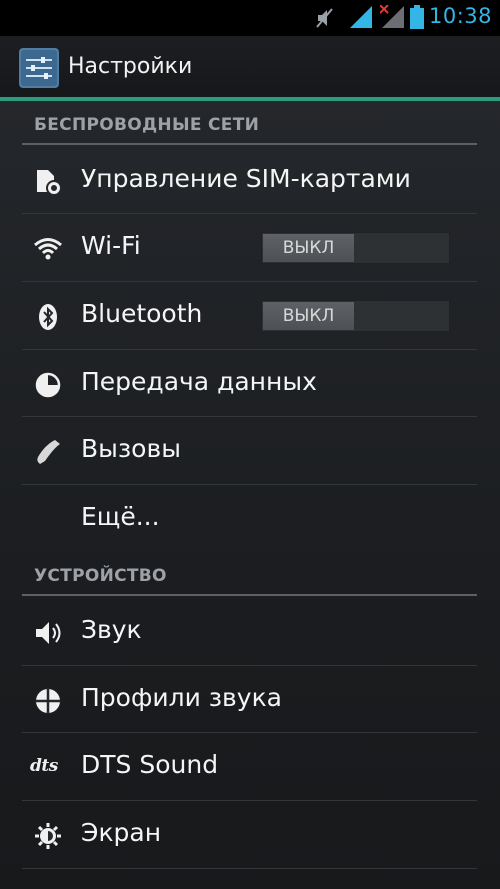 This screenshot has width=500, height=889. I want to click on action-bar: Настройки, so click(250, 67).